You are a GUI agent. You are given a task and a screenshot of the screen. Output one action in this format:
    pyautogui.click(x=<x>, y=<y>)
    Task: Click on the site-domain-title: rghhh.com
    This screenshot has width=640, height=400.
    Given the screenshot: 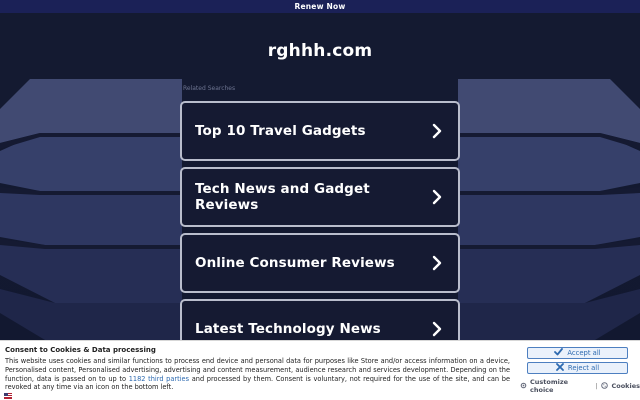 What is the action you would take?
    pyautogui.click(x=320, y=51)
    